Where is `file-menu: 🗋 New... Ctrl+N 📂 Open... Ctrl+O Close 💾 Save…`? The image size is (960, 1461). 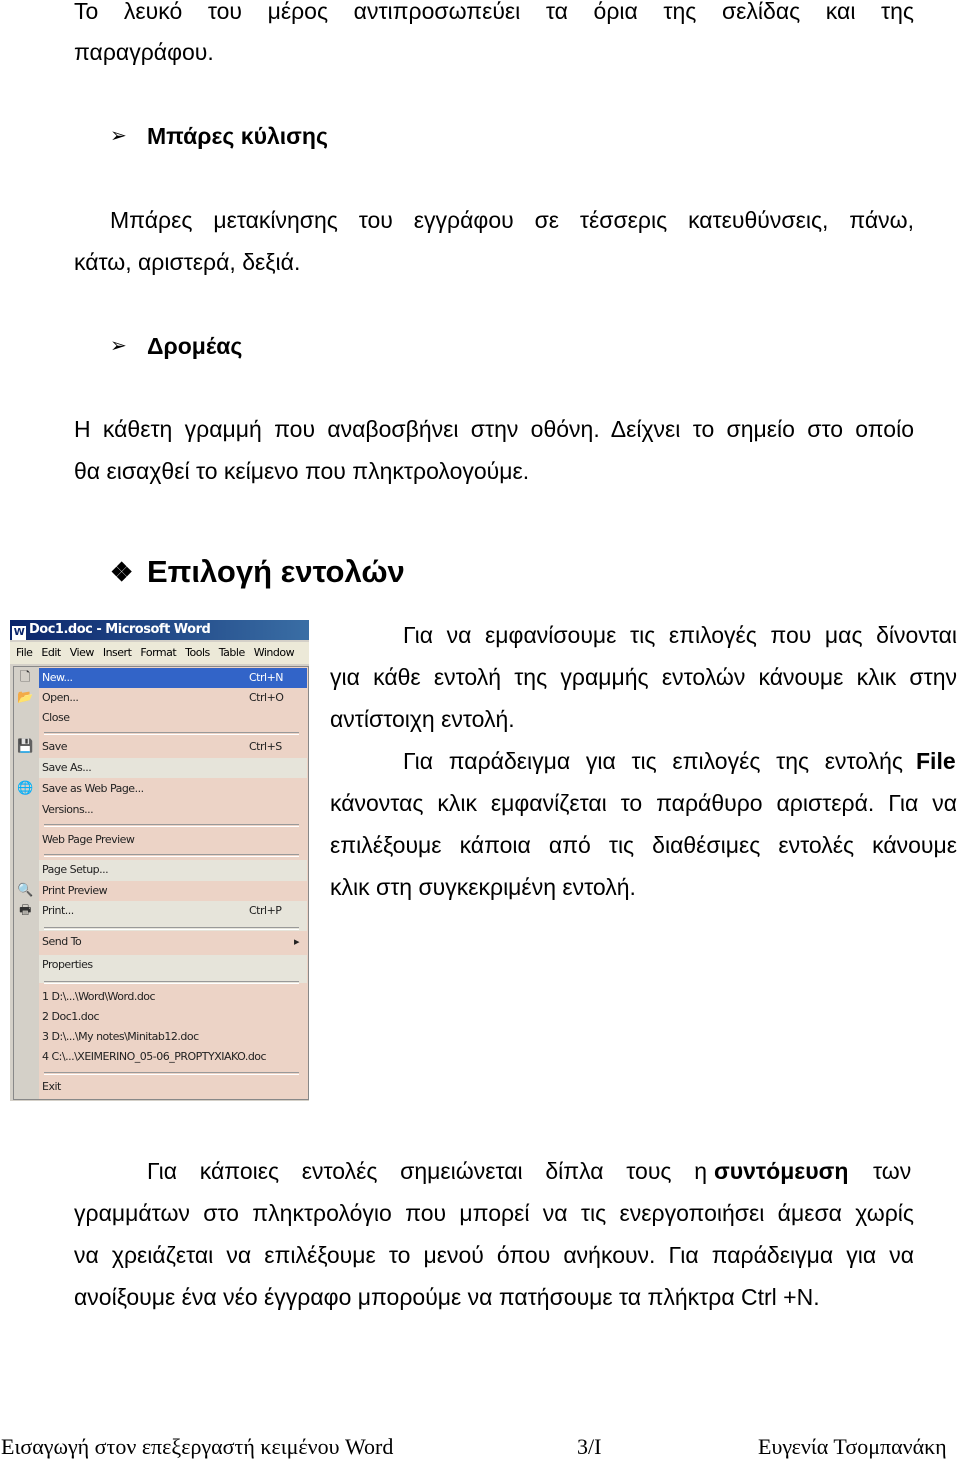 file-menu: 🗋 New... Ctrl+N 📂 Open... Ctrl+O Close 💾 Save… is located at coordinates (161, 883).